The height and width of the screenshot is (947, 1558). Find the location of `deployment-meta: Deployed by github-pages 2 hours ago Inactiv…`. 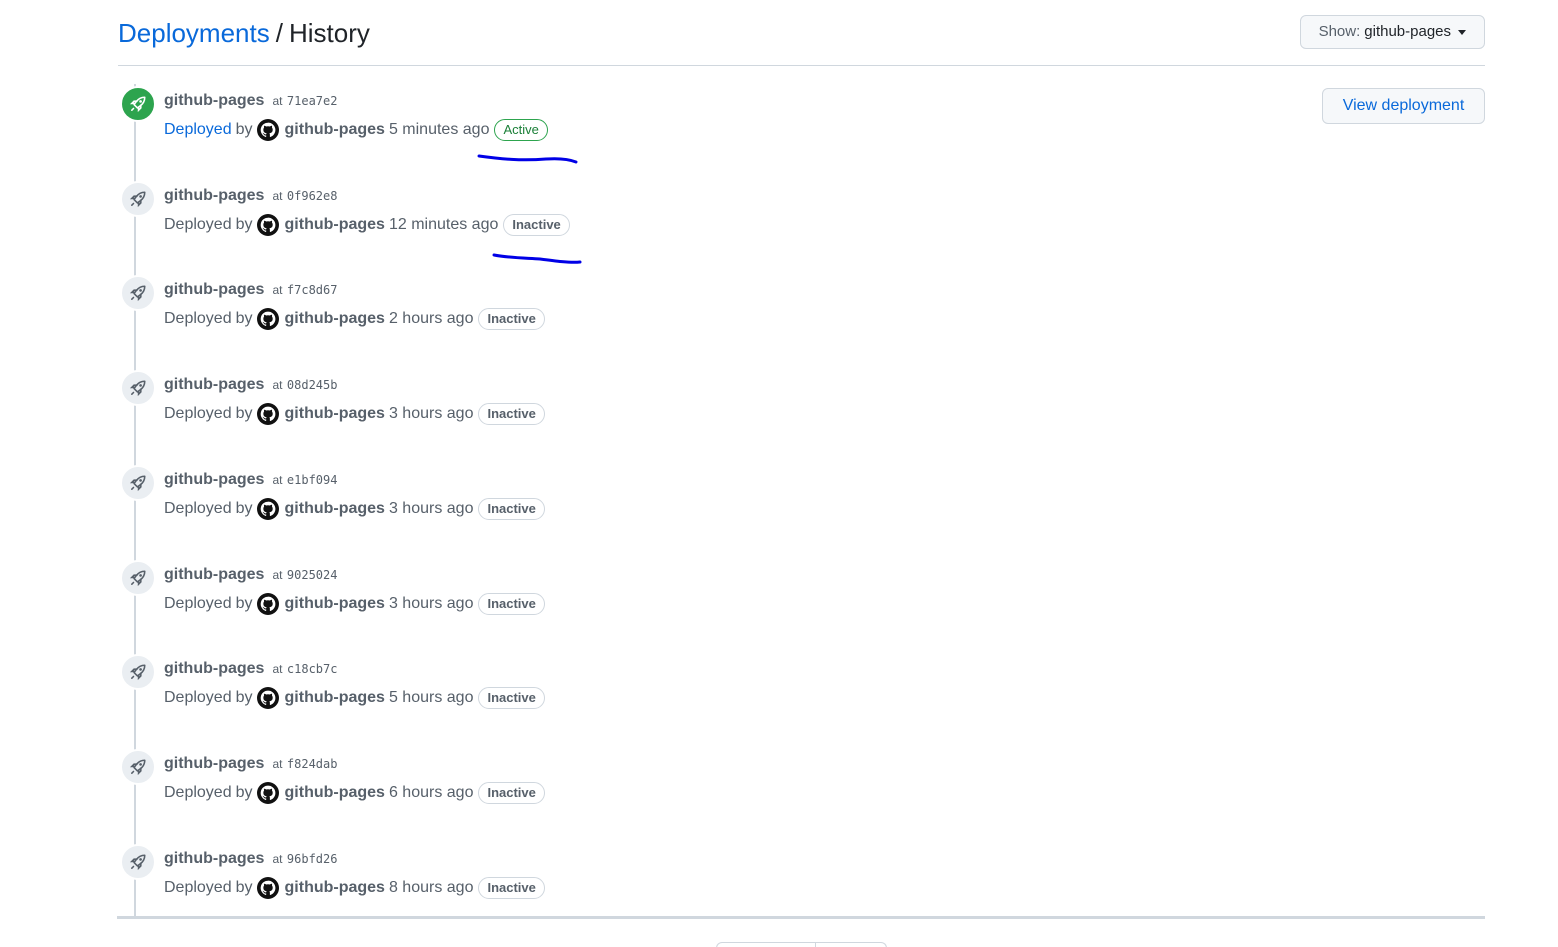

deployment-meta: Deployed by github-pages 2 hours ago Inactiv… is located at coordinates (354, 319).